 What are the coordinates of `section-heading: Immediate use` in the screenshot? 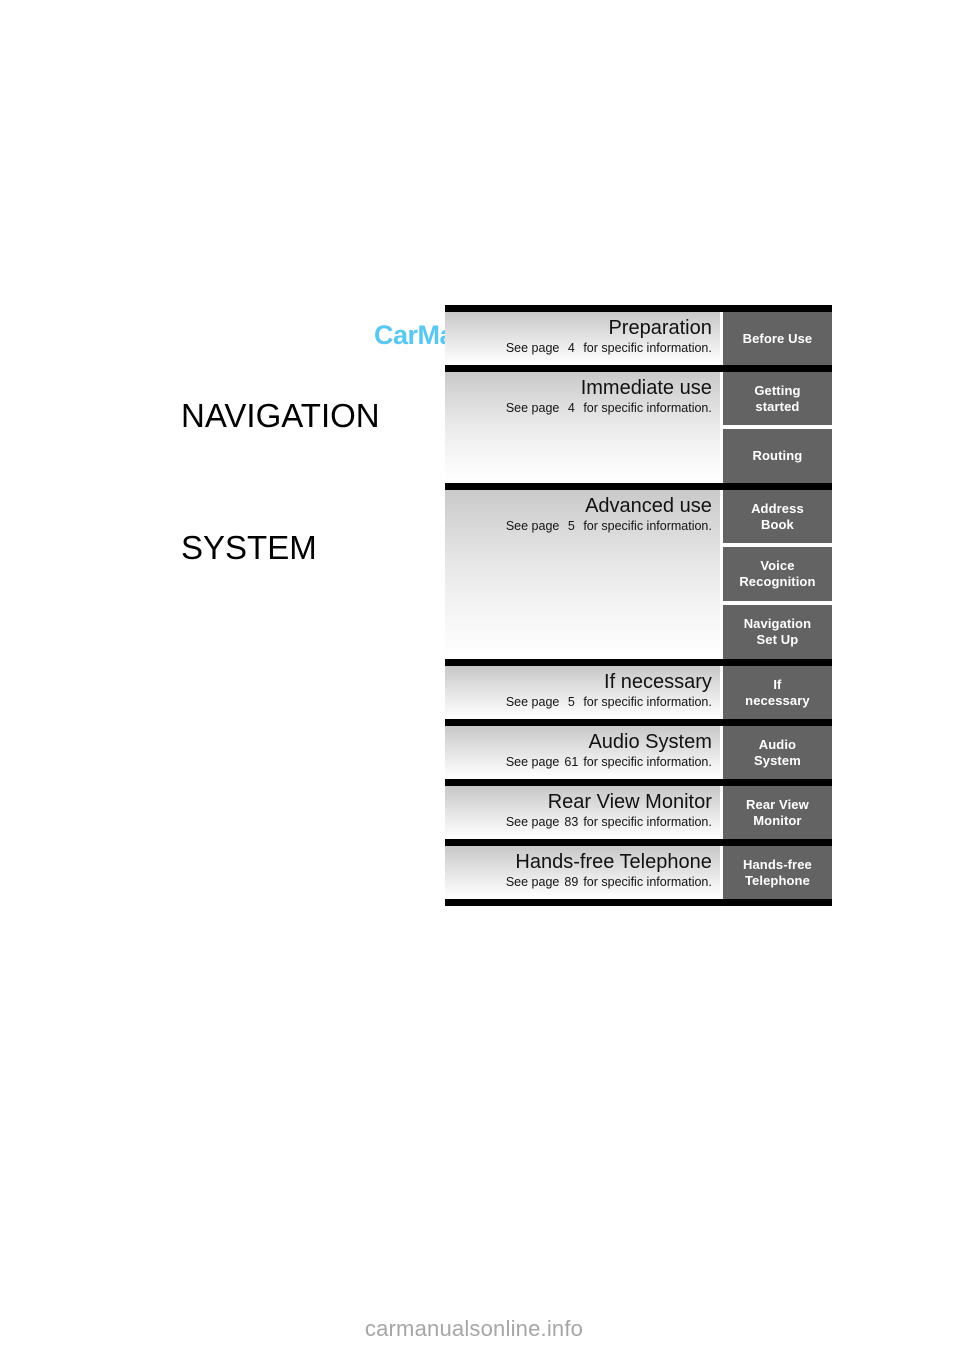 It's located at (646, 388).